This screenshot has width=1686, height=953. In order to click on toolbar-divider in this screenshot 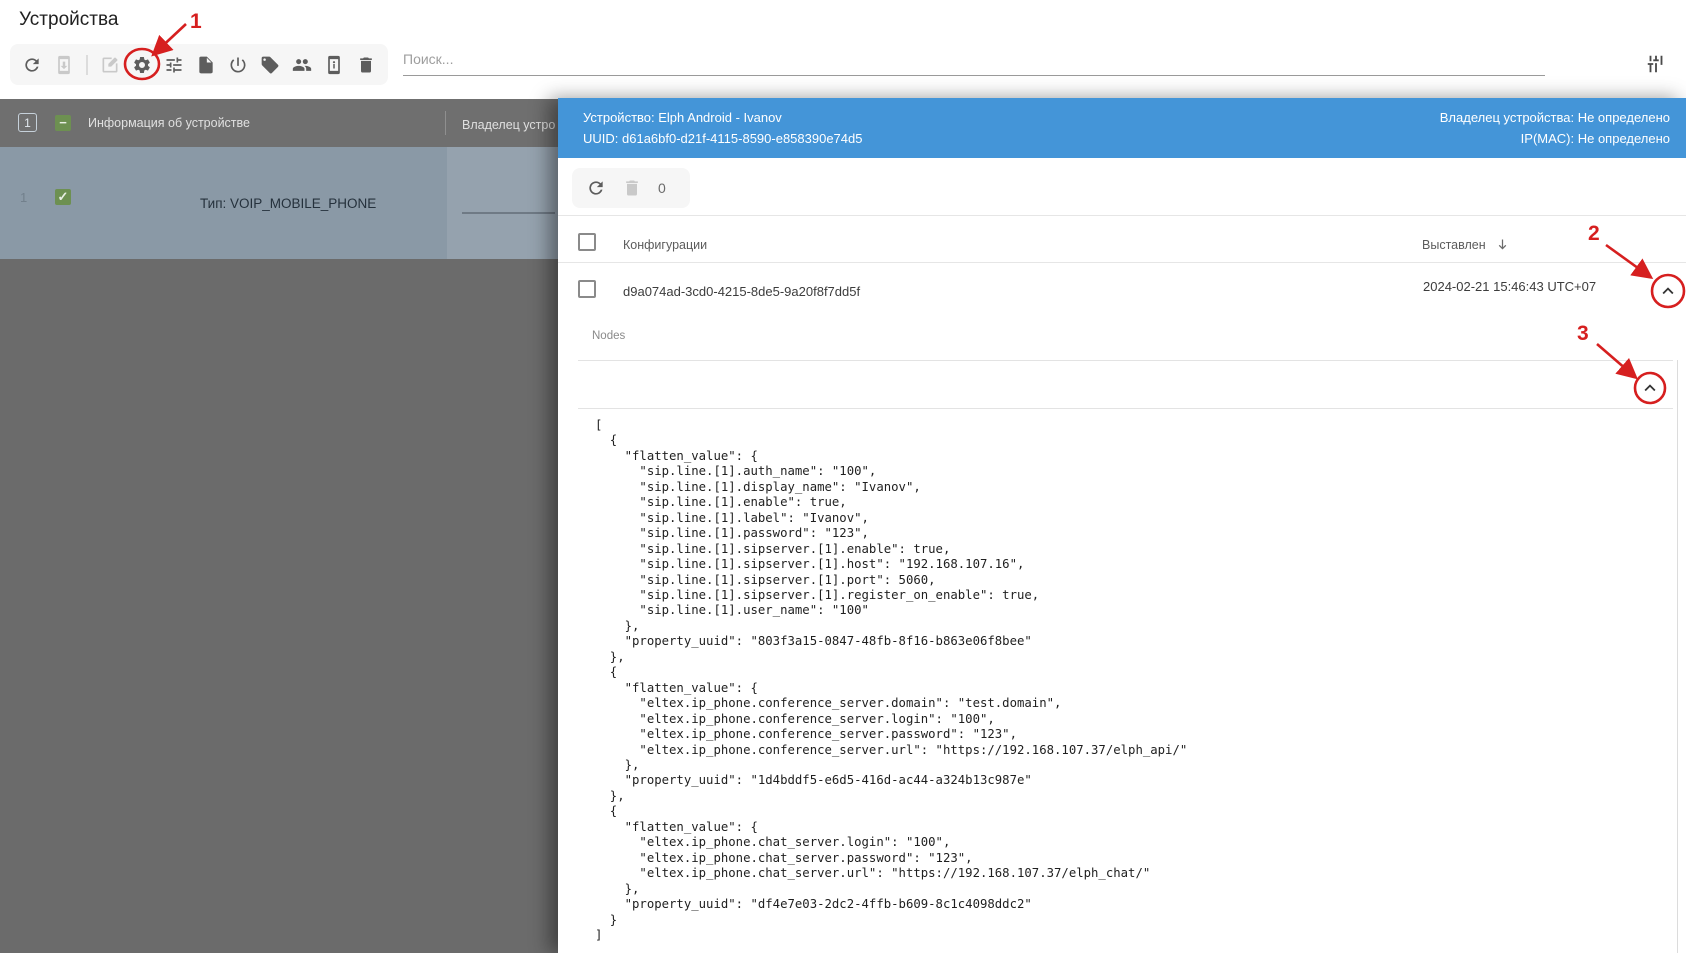, I will do `click(87, 64)`.